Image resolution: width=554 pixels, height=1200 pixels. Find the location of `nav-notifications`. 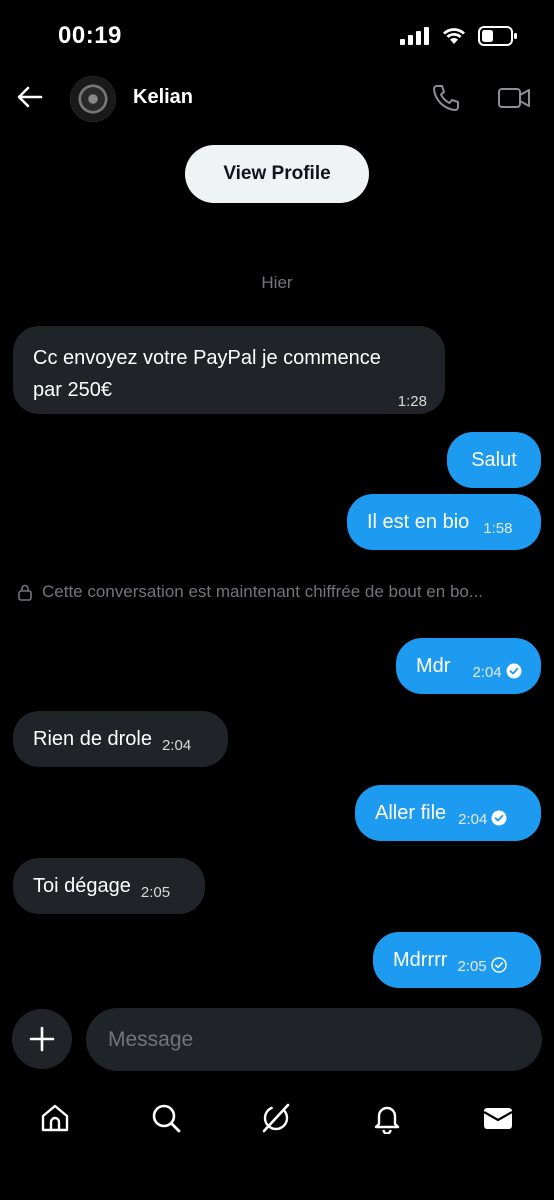

nav-notifications is located at coordinates (387, 1118).